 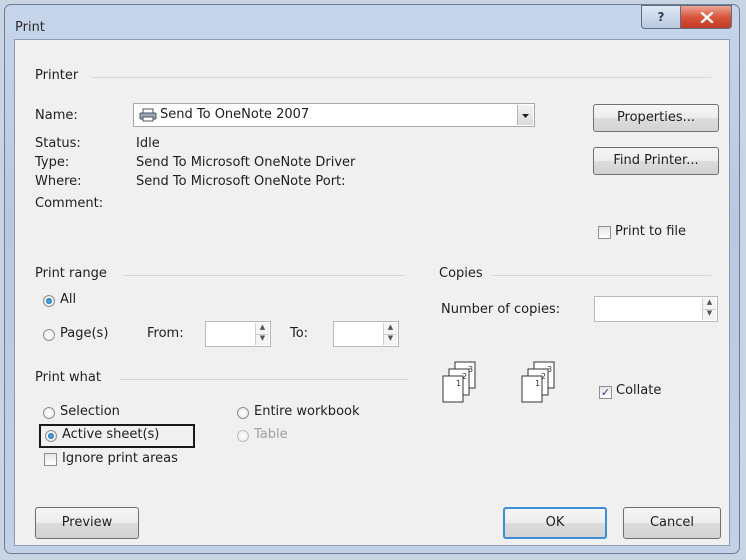 I want to click on type-value: Send To Microsoft OneNote Driver, so click(x=246, y=162).